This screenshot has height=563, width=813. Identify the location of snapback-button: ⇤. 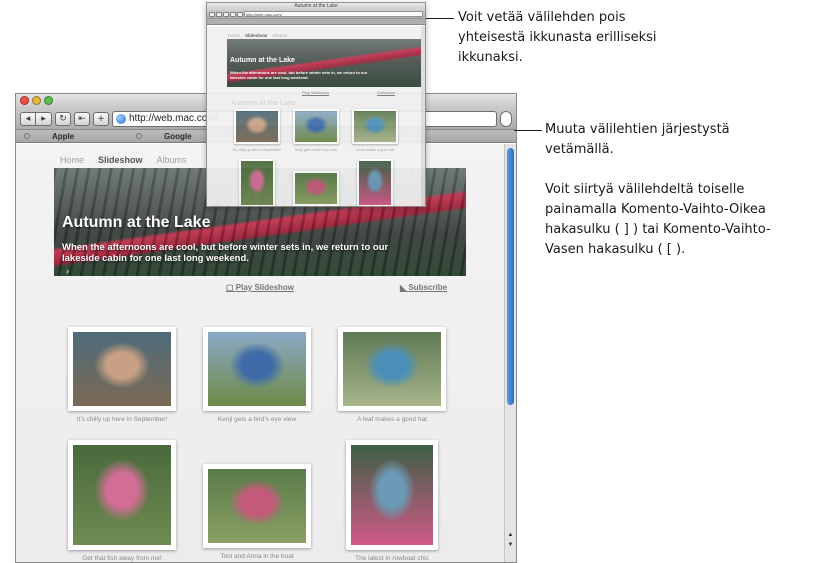
(82, 118).